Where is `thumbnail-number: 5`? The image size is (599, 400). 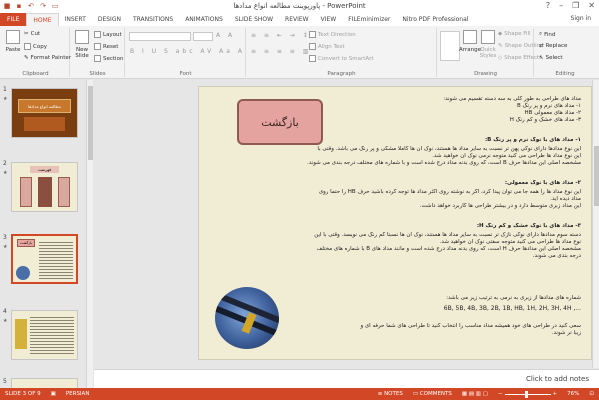
thumbnail-number: 5 is located at coordinates (5, 381).